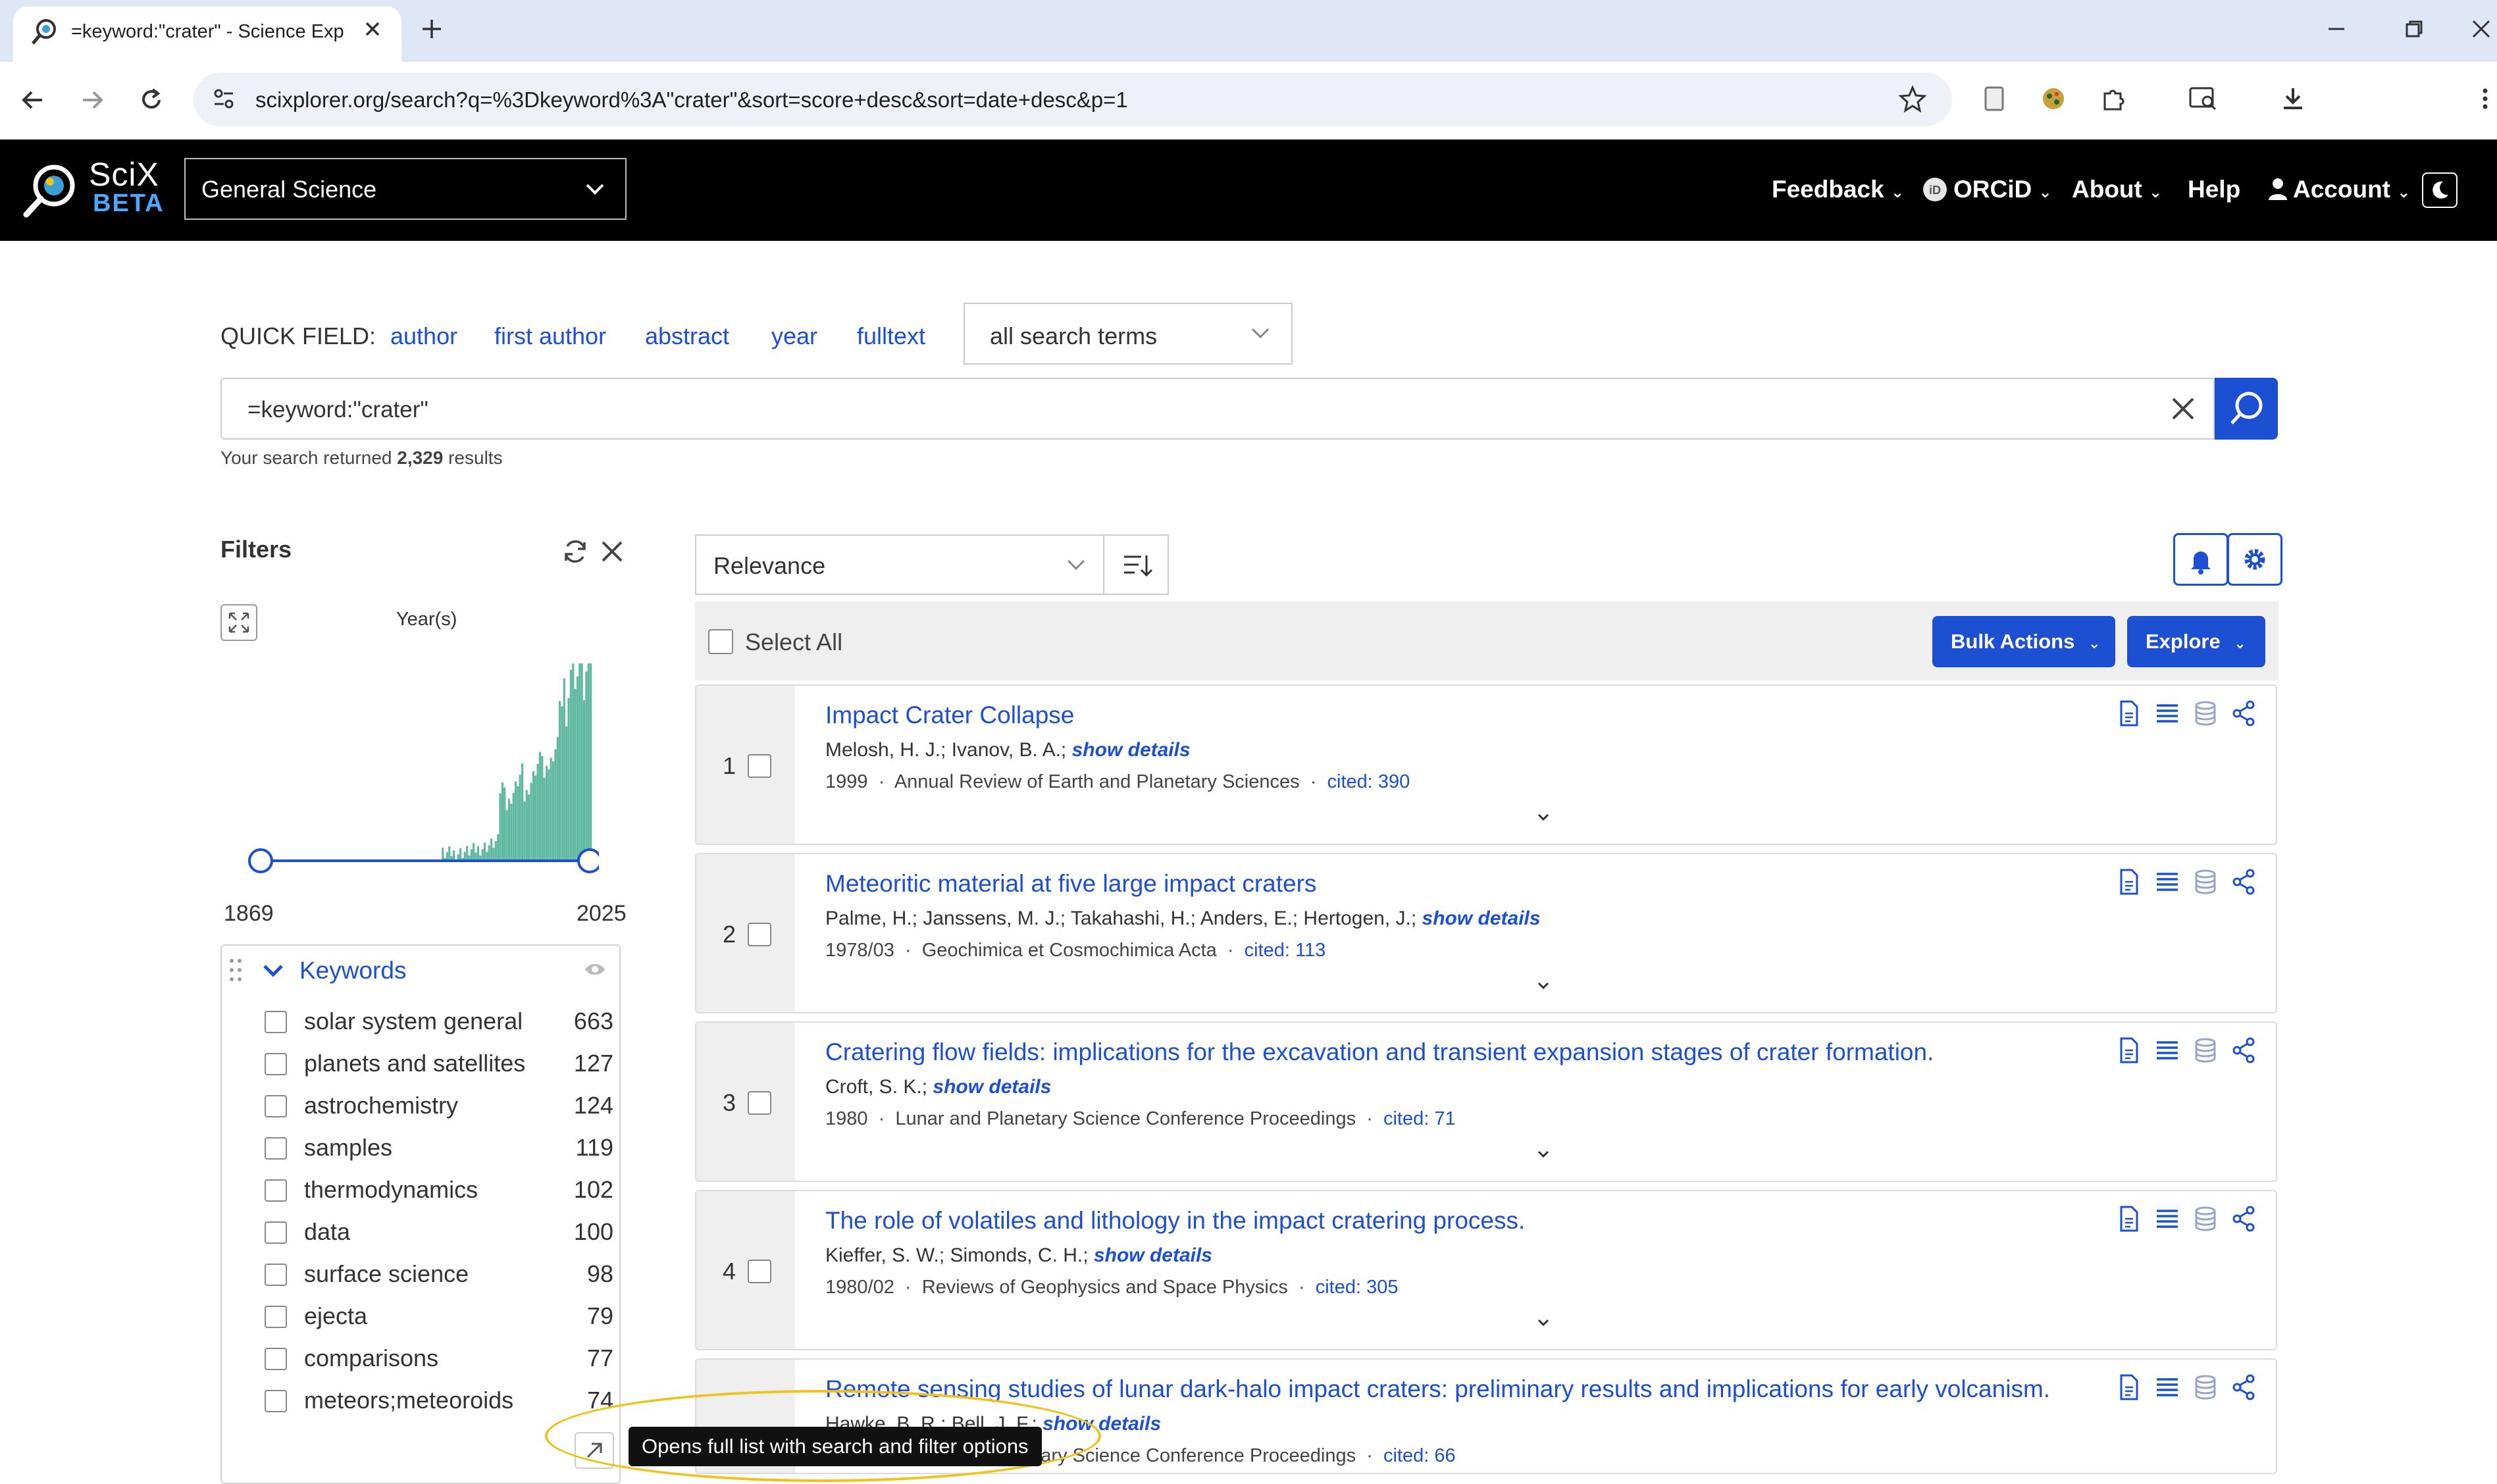 The image size is (2497, 1484). What do you see at coordinates (891, 336) in the screenshot?
I see `quick-field-fulltext: fulltext` at bounding box center [891, 336].